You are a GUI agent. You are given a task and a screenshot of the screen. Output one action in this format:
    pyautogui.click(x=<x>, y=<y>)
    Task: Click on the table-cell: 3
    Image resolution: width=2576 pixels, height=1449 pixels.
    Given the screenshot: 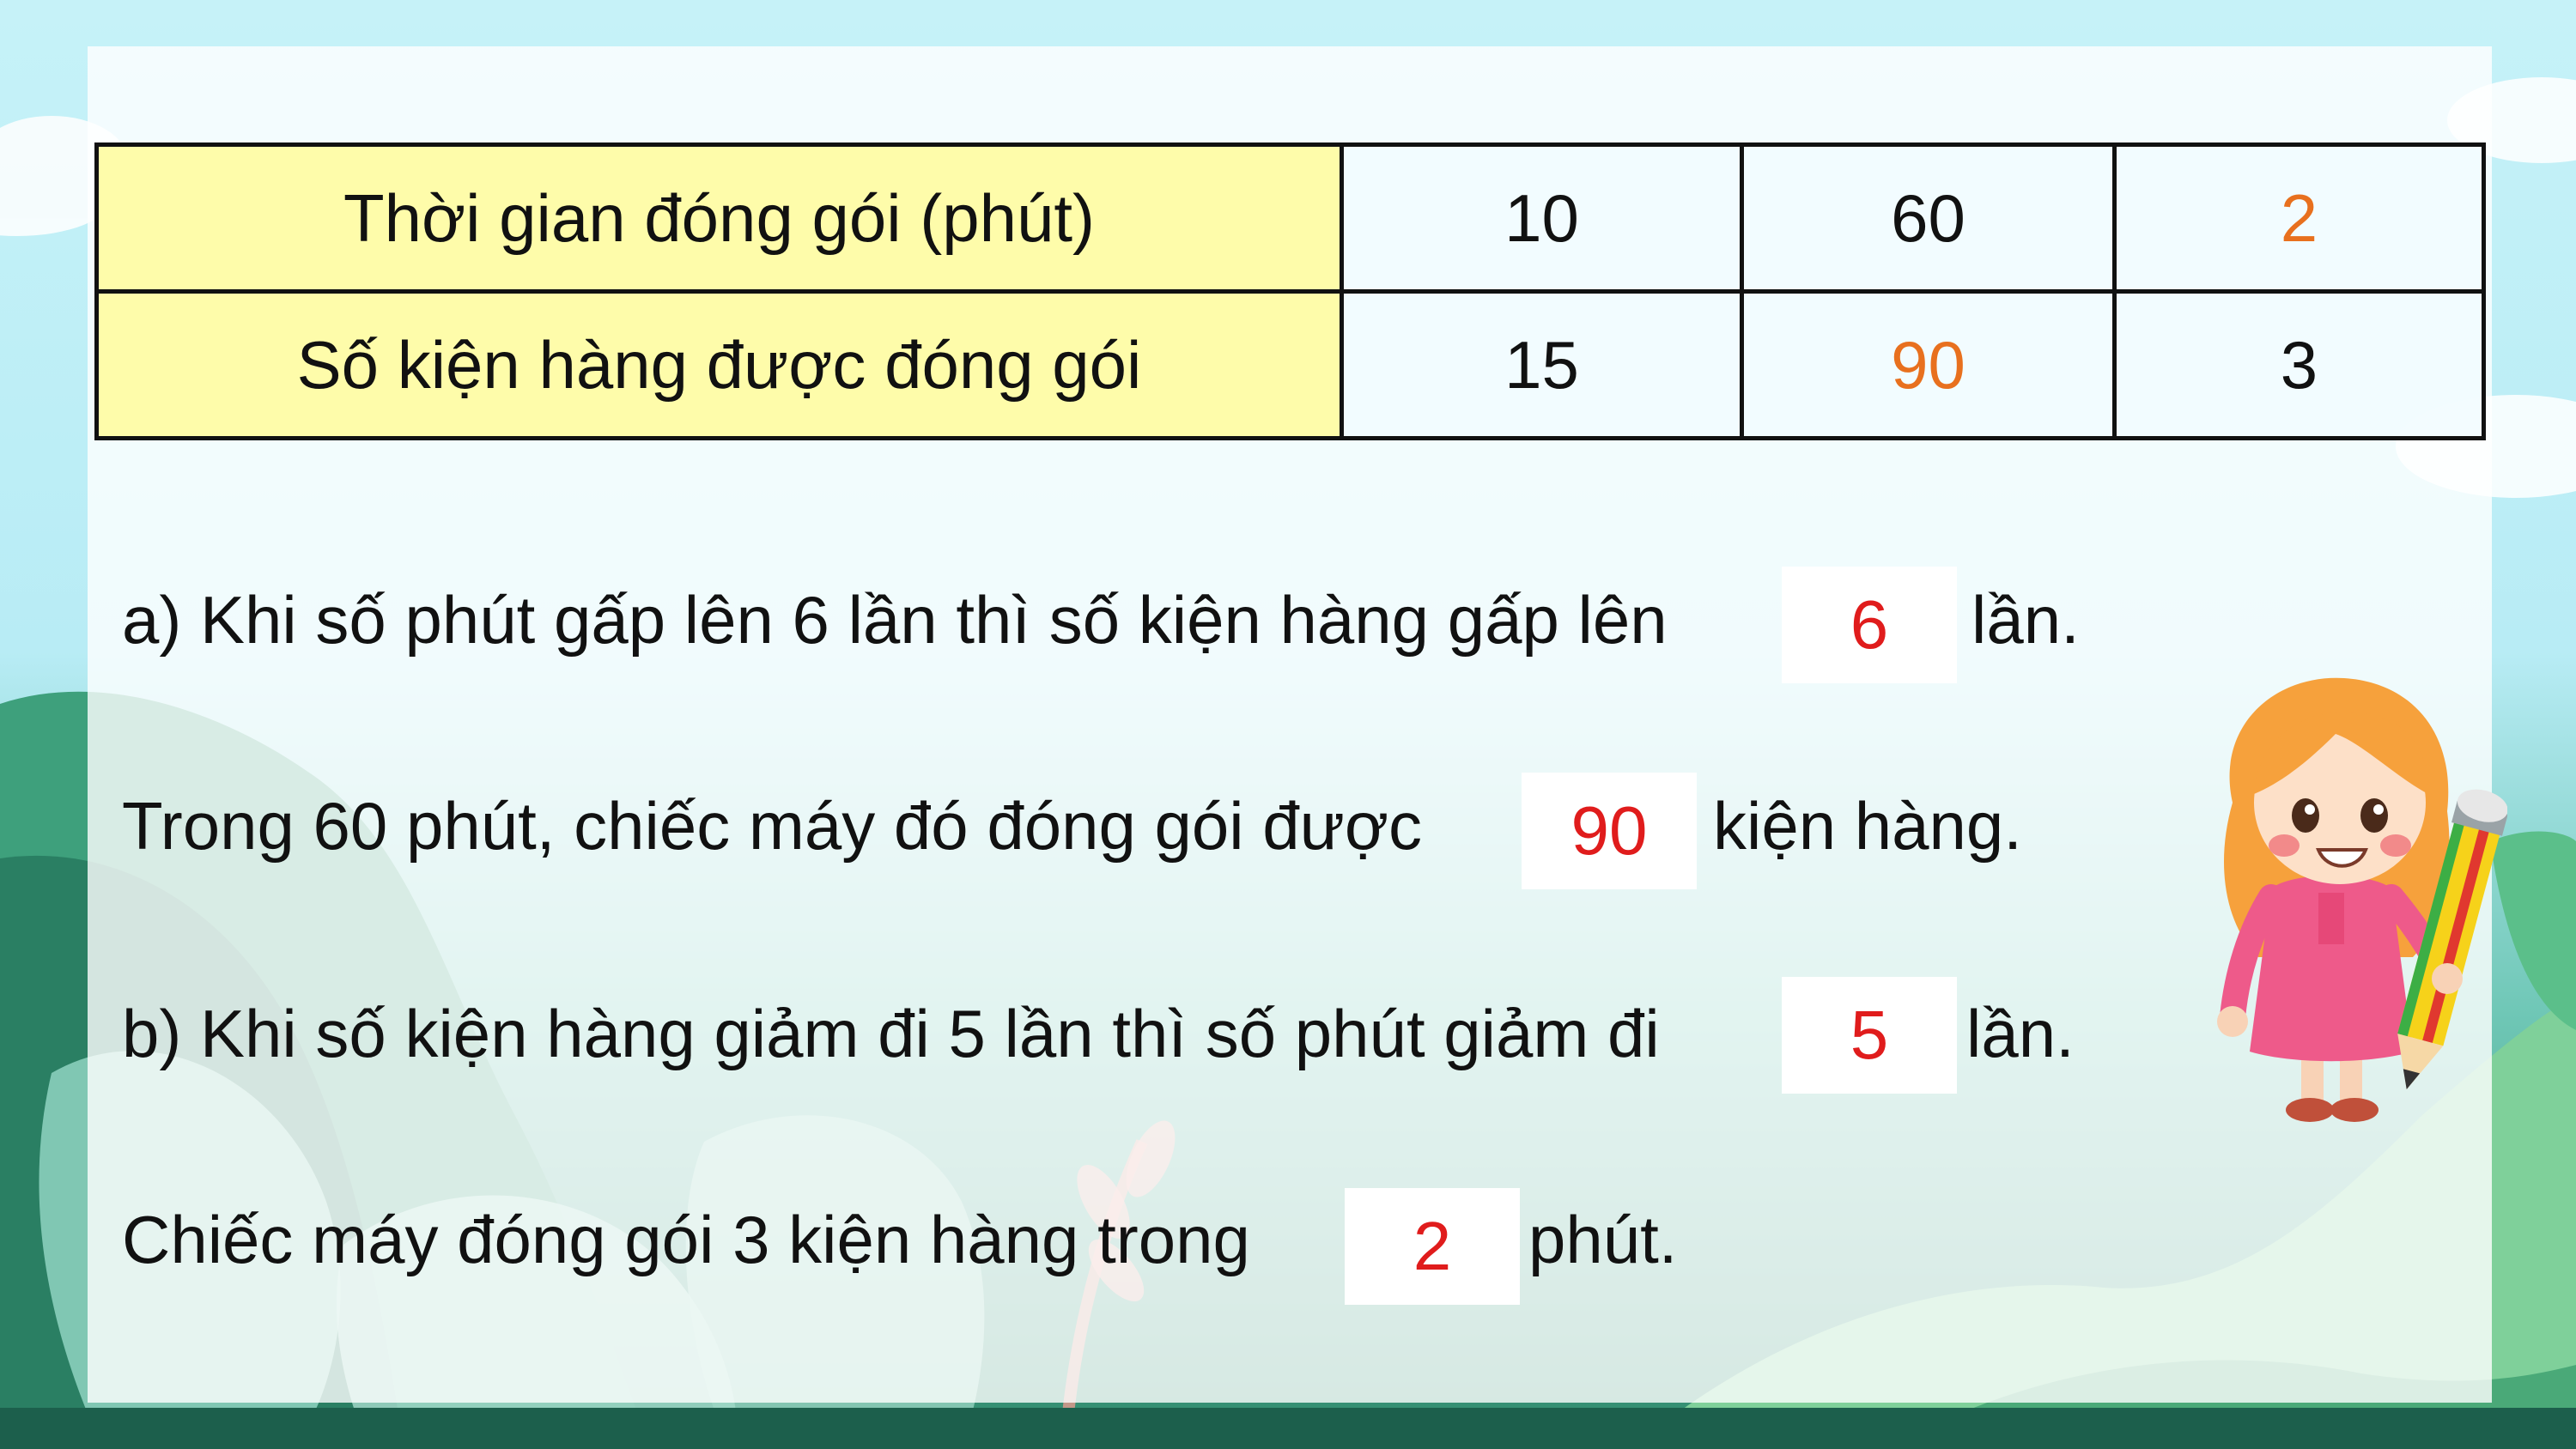 What is the action you would take?
    pyautogui.click(x=2299, y=364)
    